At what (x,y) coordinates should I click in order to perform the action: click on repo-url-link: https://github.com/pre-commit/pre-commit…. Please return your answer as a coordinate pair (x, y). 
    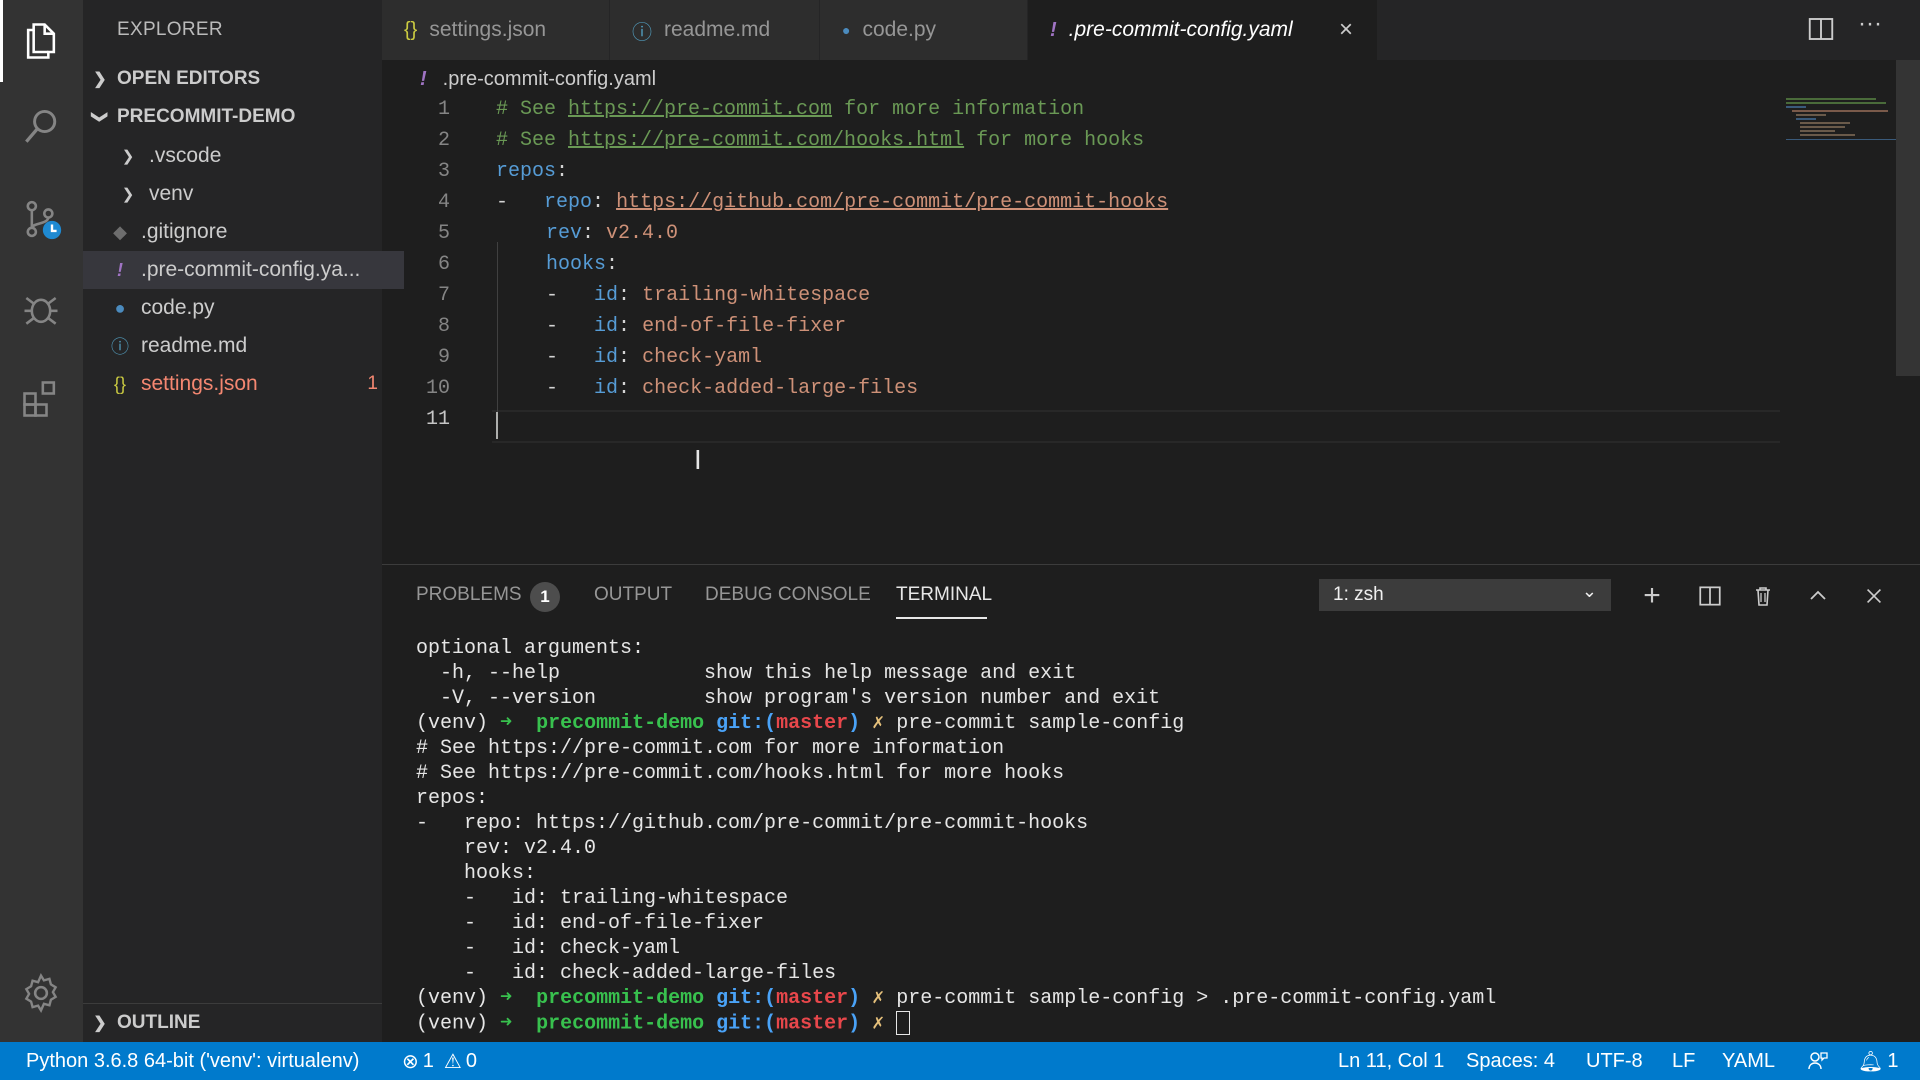
    Looking at the image, I should click on (892, 202).